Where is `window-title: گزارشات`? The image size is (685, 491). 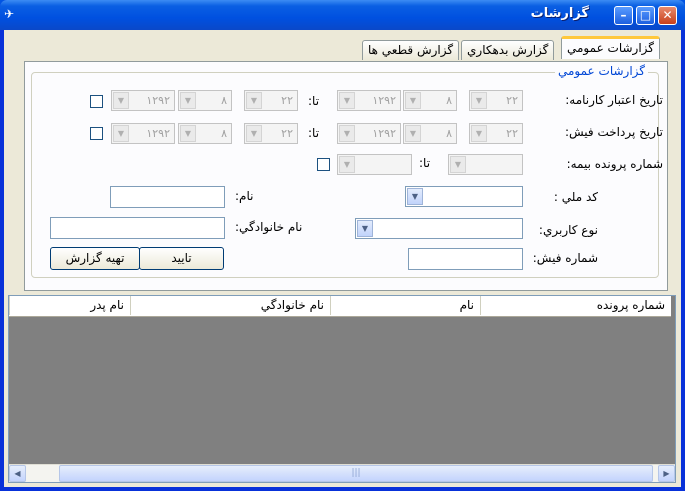 window-title: گزارشات is located at coordinates (559, 13).